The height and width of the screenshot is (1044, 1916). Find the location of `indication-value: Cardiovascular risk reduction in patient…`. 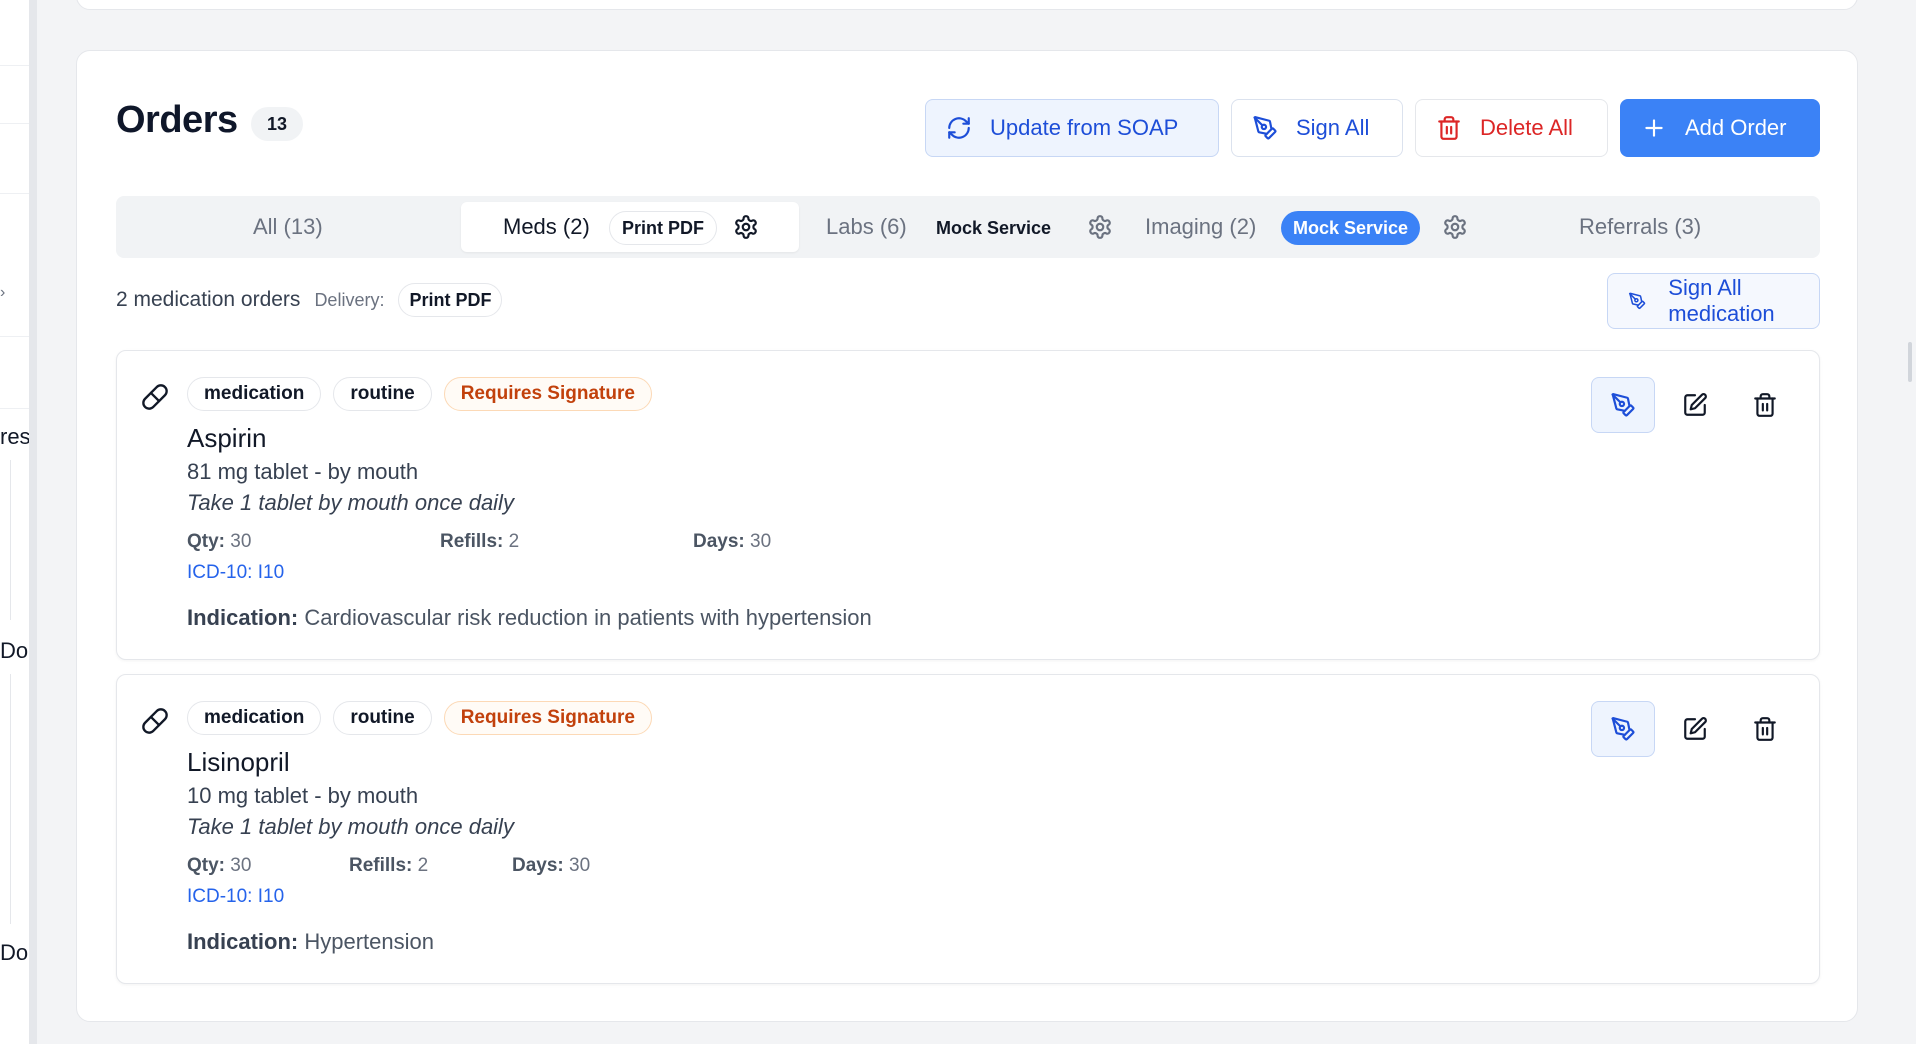

indication-value: Cardiovascular risk reduction in patient… is located at coordinates (588, 617).